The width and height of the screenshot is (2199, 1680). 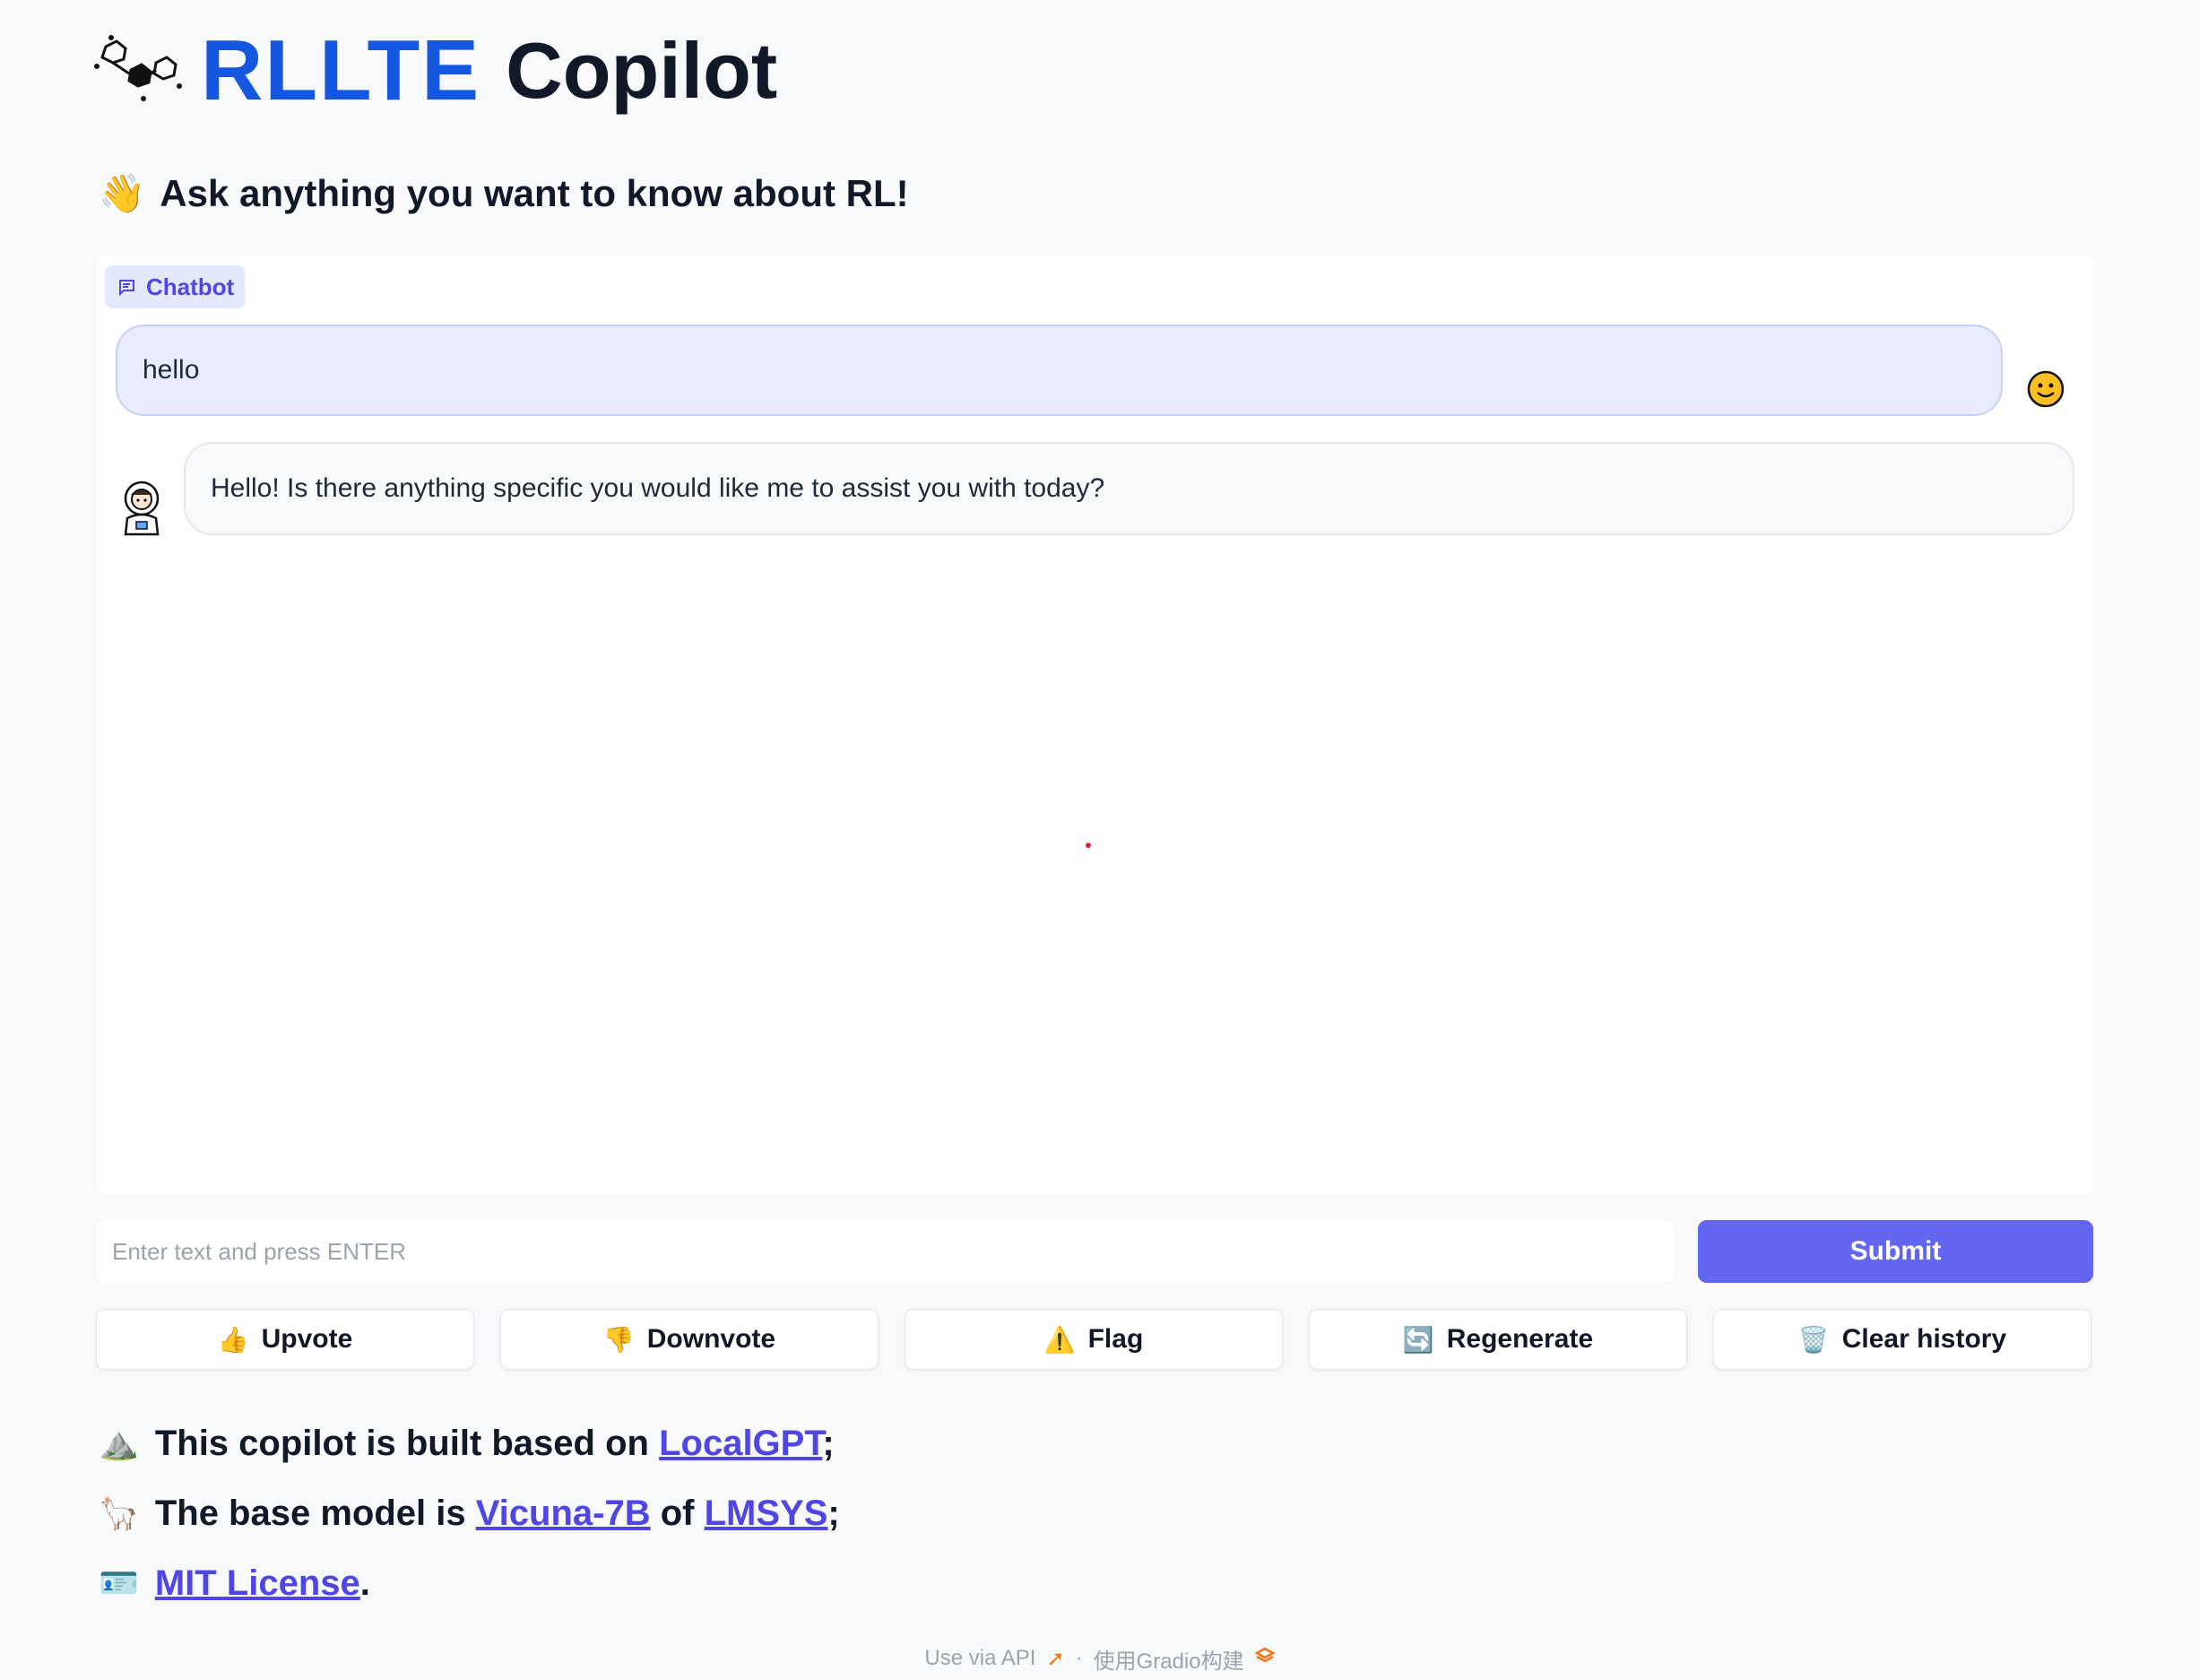 What do you see at coordinates (1059, 370) in the screenshot?
I see `user-message: hello` at bounding box center [1059, 370].